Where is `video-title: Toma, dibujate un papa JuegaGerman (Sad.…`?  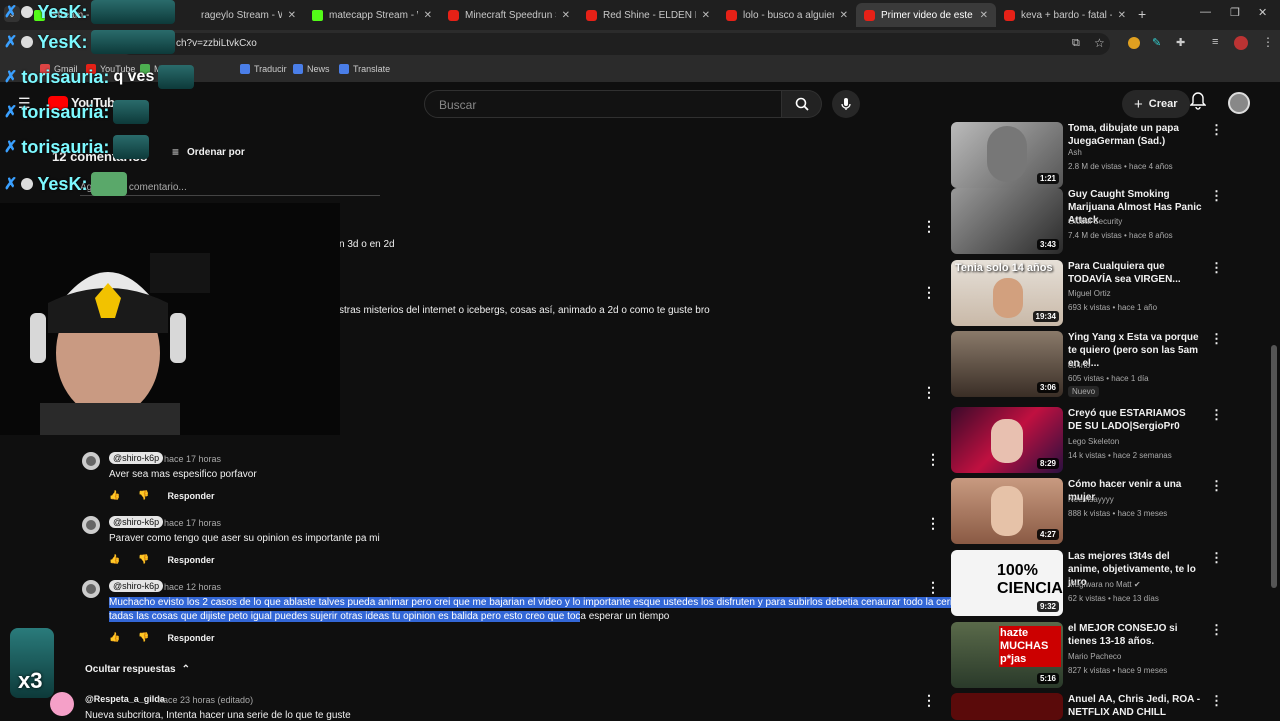 video-title: Toma, dibujate un papa JuegaGerman (Sad.… is located at coordinates (1135, 135).